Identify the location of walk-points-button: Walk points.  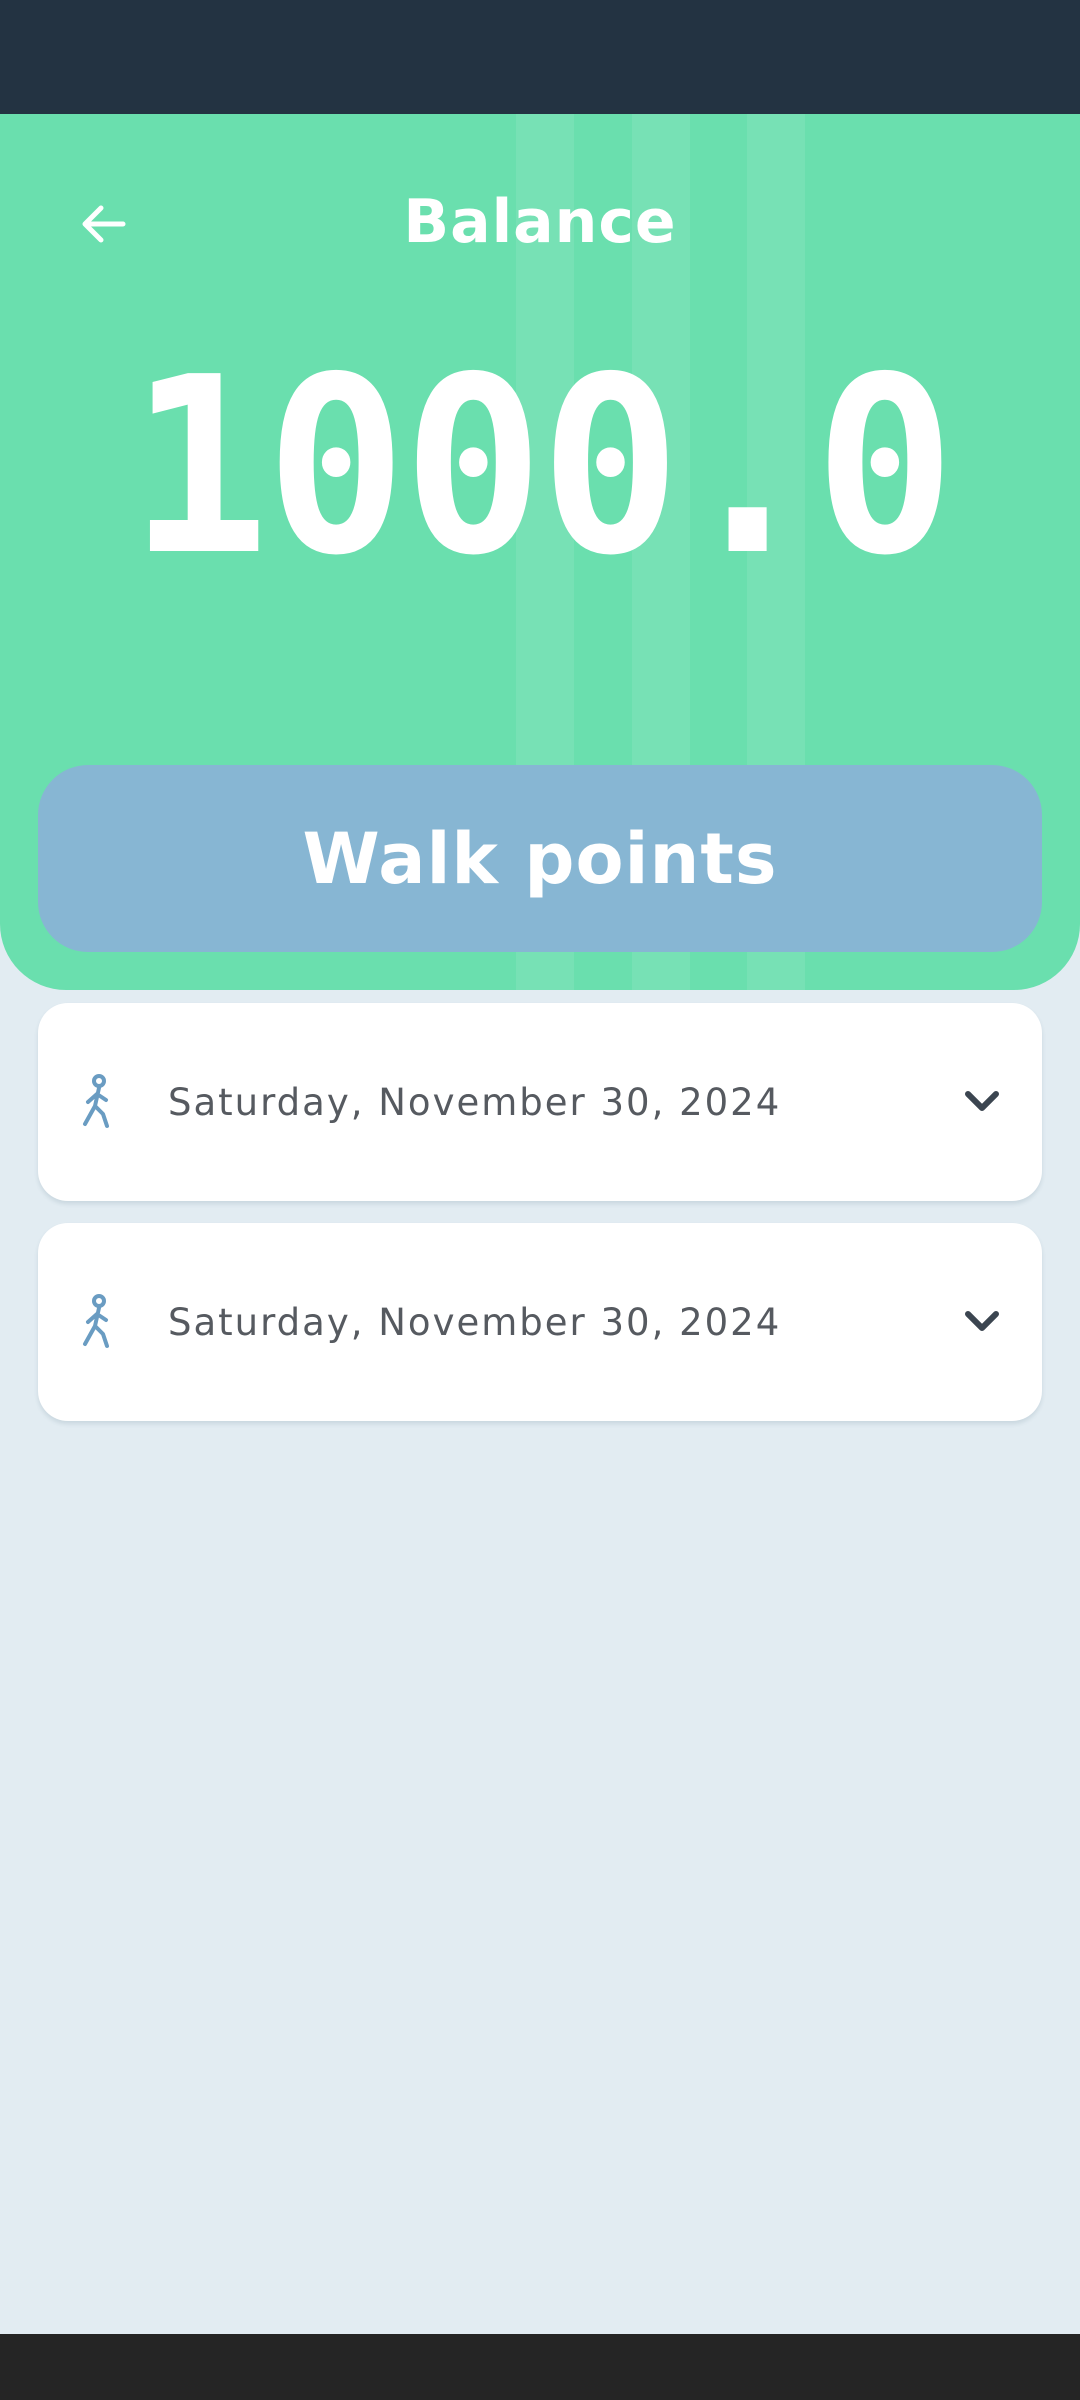
(540, 858).